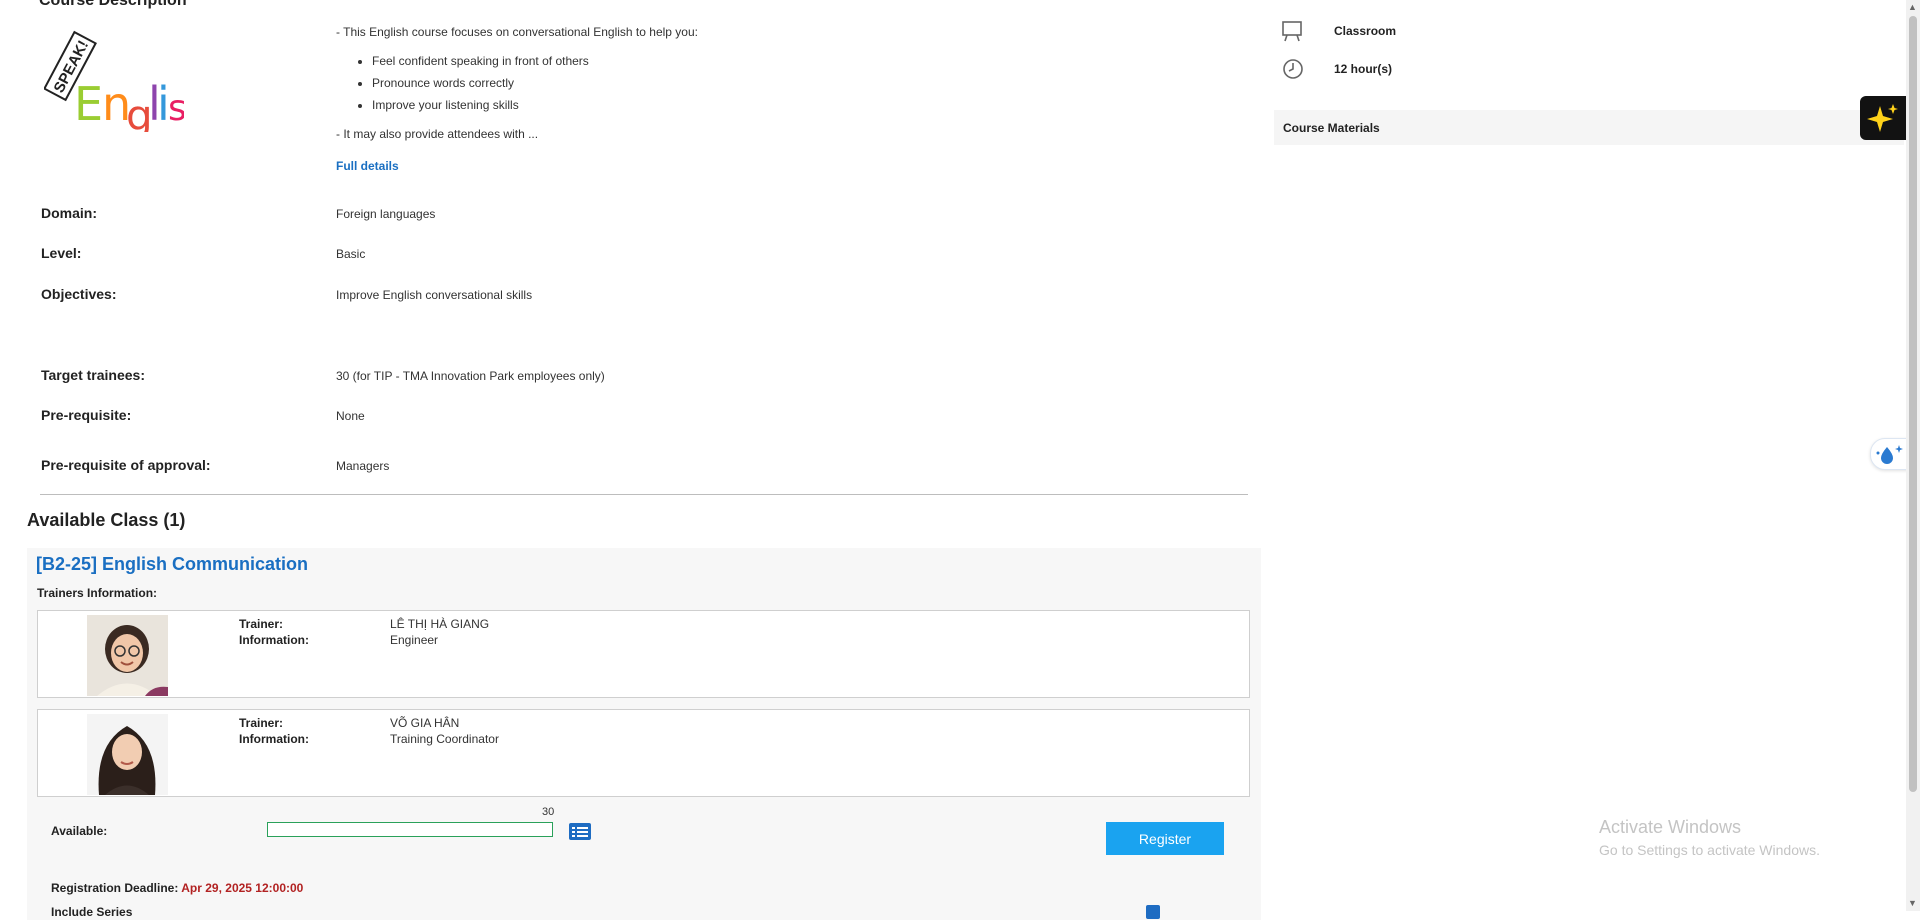 This screenshot has height=920, width=1920. Describe the element at coordinates (79, 294) in the screenshot. I see `objectives-label: Objectives:` at that location.